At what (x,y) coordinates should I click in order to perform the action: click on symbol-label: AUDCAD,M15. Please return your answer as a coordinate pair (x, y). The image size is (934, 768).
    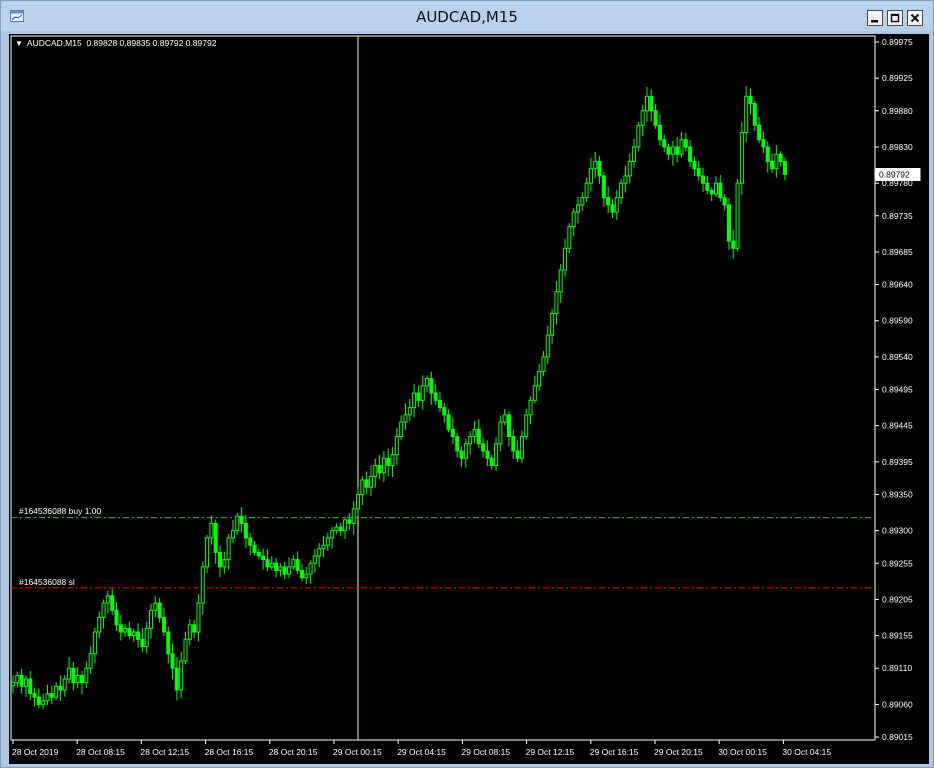
    Looking at the image, I should click on (54, 43).